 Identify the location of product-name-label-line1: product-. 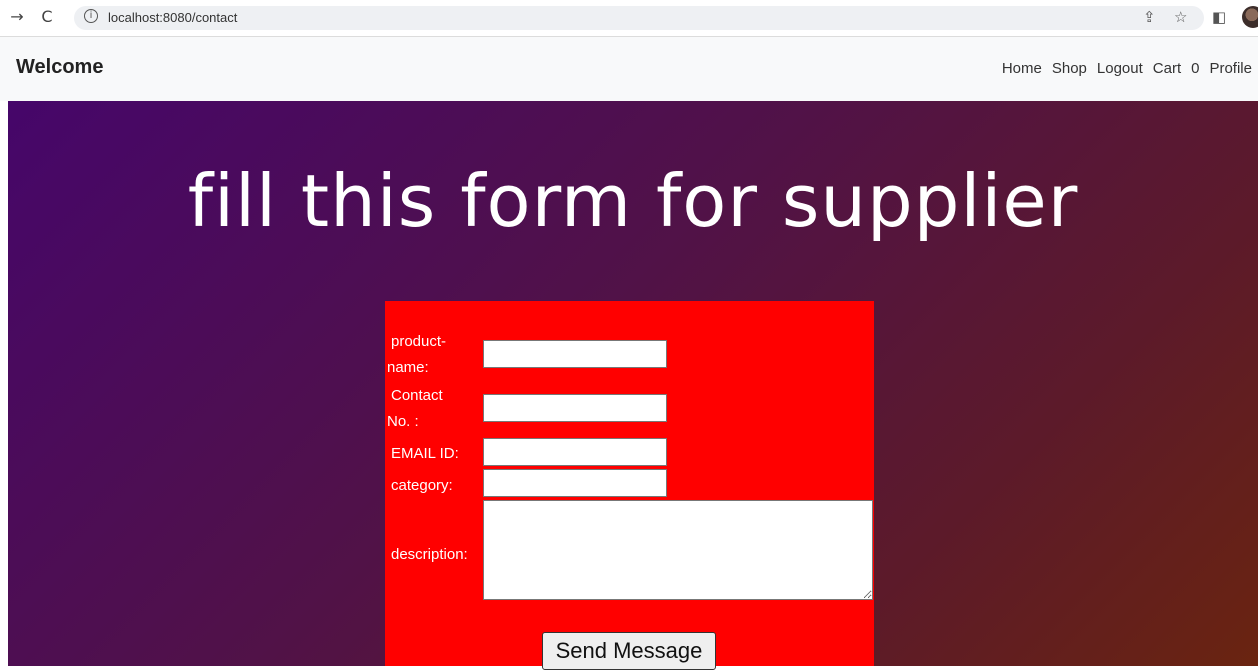
(419, 341).